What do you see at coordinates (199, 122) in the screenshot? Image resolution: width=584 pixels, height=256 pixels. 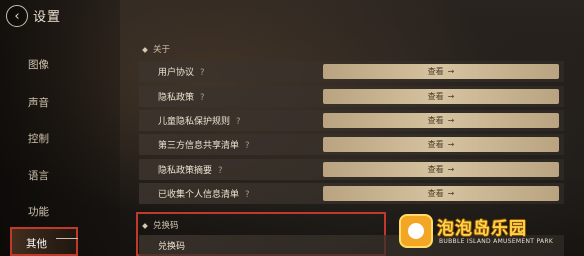 I see `row-label: 儿童隐私保护规则?` at bounding box center [199, 122].